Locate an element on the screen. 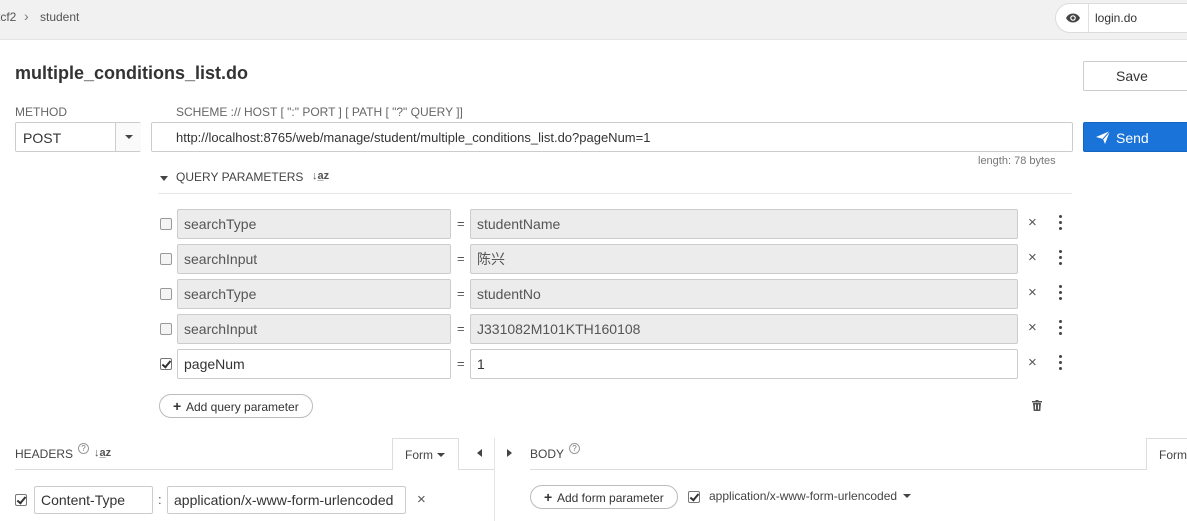 The image size is (1187, 521). header-enable-checkbox is located at coordinates (21, 500).